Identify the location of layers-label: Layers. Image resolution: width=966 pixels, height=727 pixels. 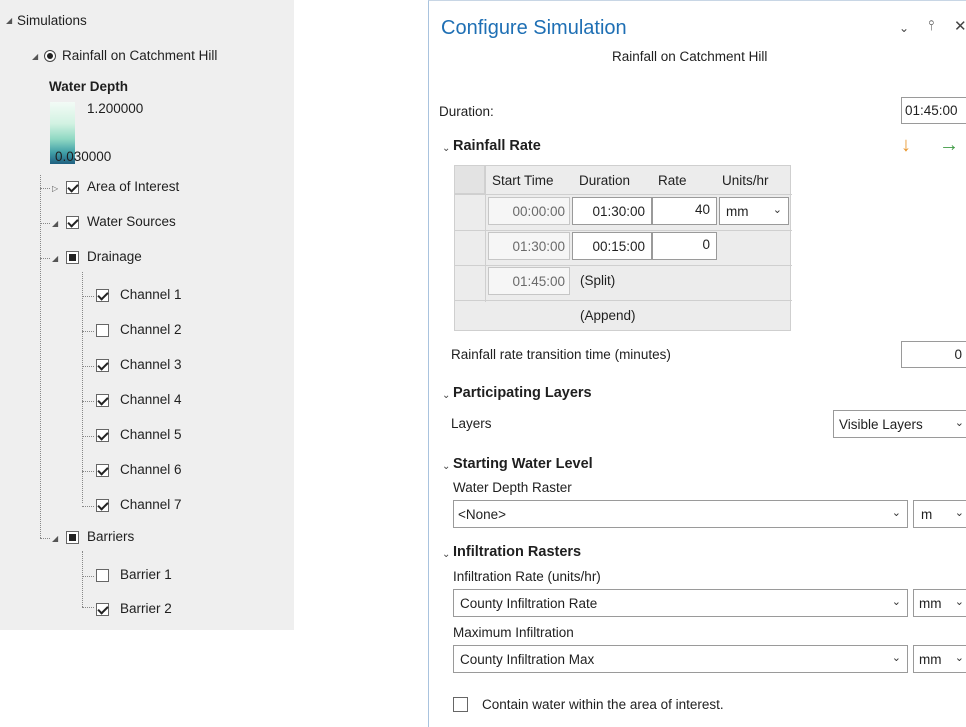
(471, 423).